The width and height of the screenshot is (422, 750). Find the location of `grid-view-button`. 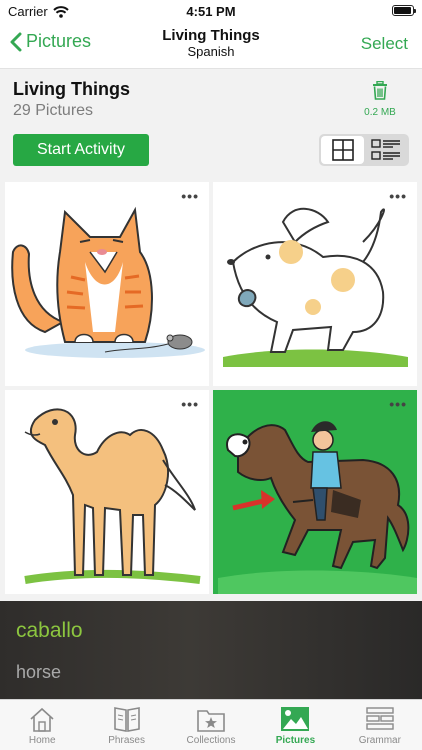

grid-view-button is located at coordinates (342, 150).